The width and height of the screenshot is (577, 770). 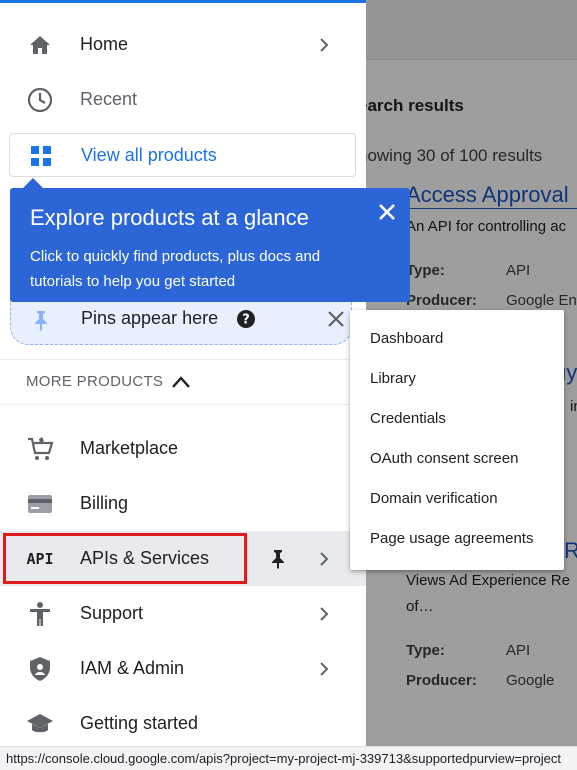 I want to click on nav-item-marketplace: Marketplace, so click(x=183, y=448).